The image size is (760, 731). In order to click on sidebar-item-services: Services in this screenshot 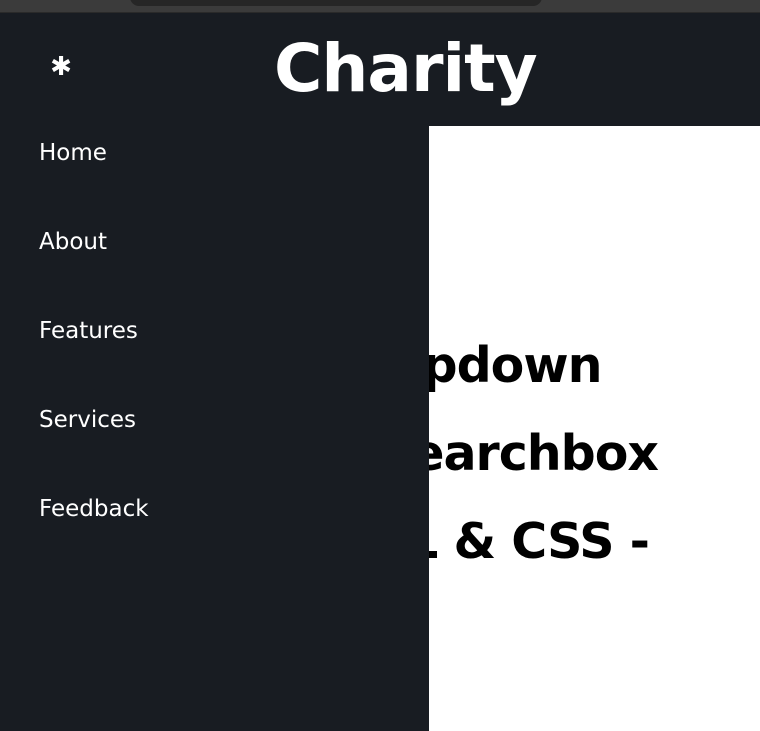, I will do `click(94, 448)`.